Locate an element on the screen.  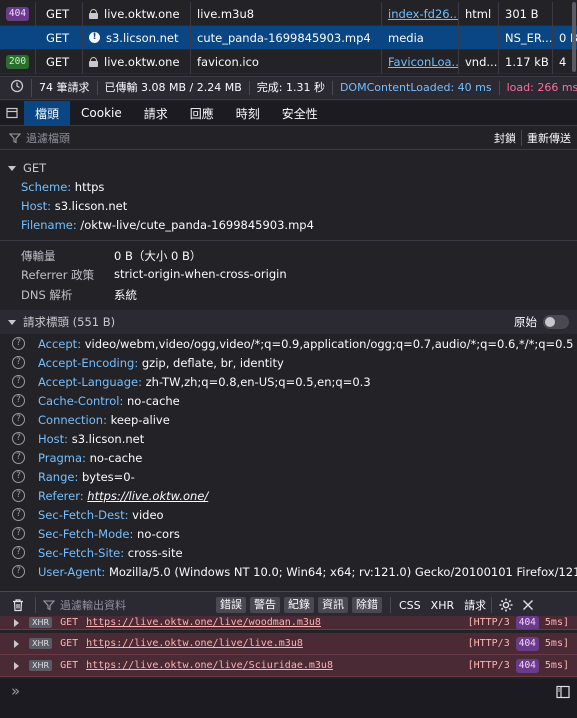
request-headers-title: 請求標頭 (551 B) is located at coordinates (69, 322).